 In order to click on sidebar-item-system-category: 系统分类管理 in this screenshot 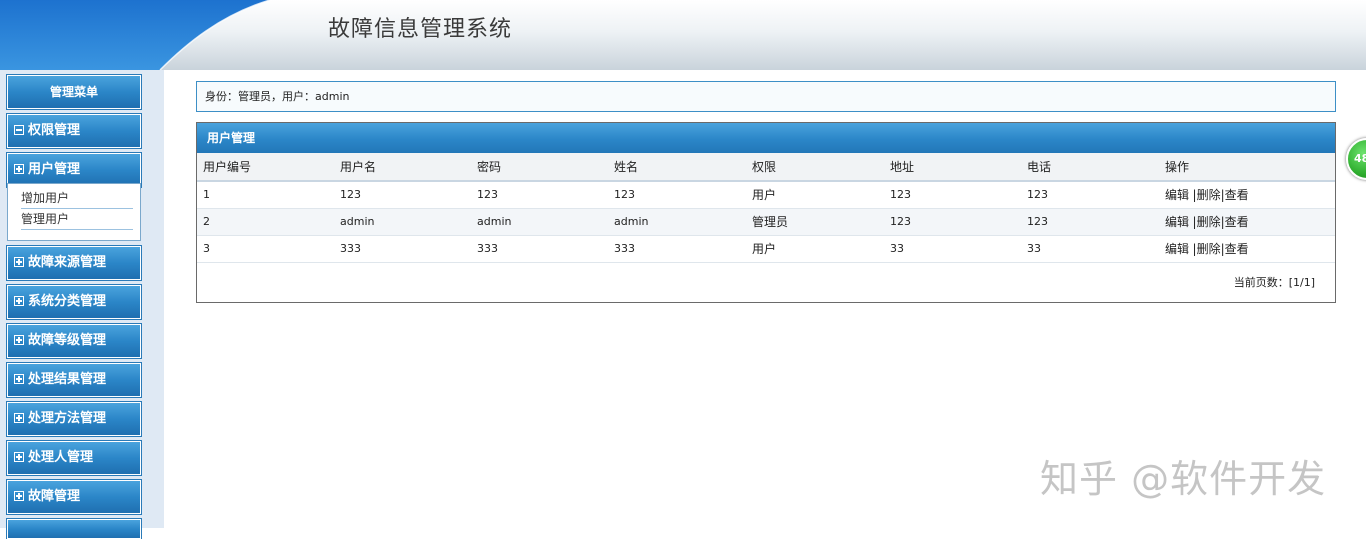, I will do `click(74, 302)`.